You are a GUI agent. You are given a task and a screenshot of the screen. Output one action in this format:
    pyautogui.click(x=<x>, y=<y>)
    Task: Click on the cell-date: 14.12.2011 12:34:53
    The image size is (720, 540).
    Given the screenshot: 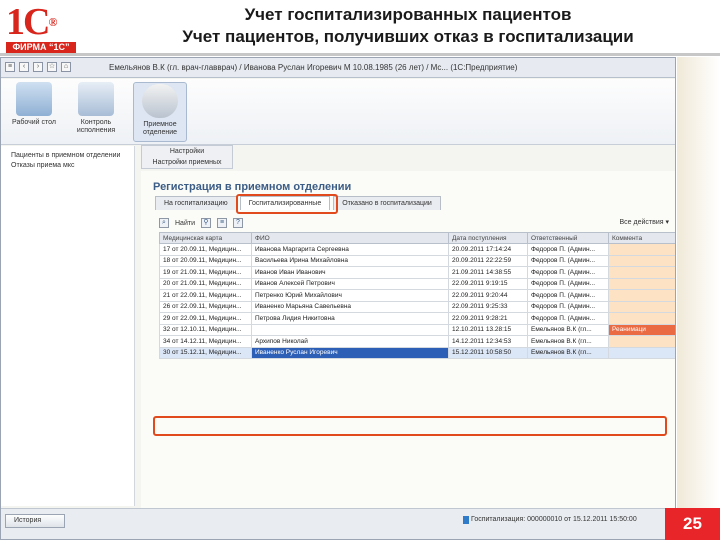 What is the action you would take?
    pyautogui.click(x=488, y=341)
    